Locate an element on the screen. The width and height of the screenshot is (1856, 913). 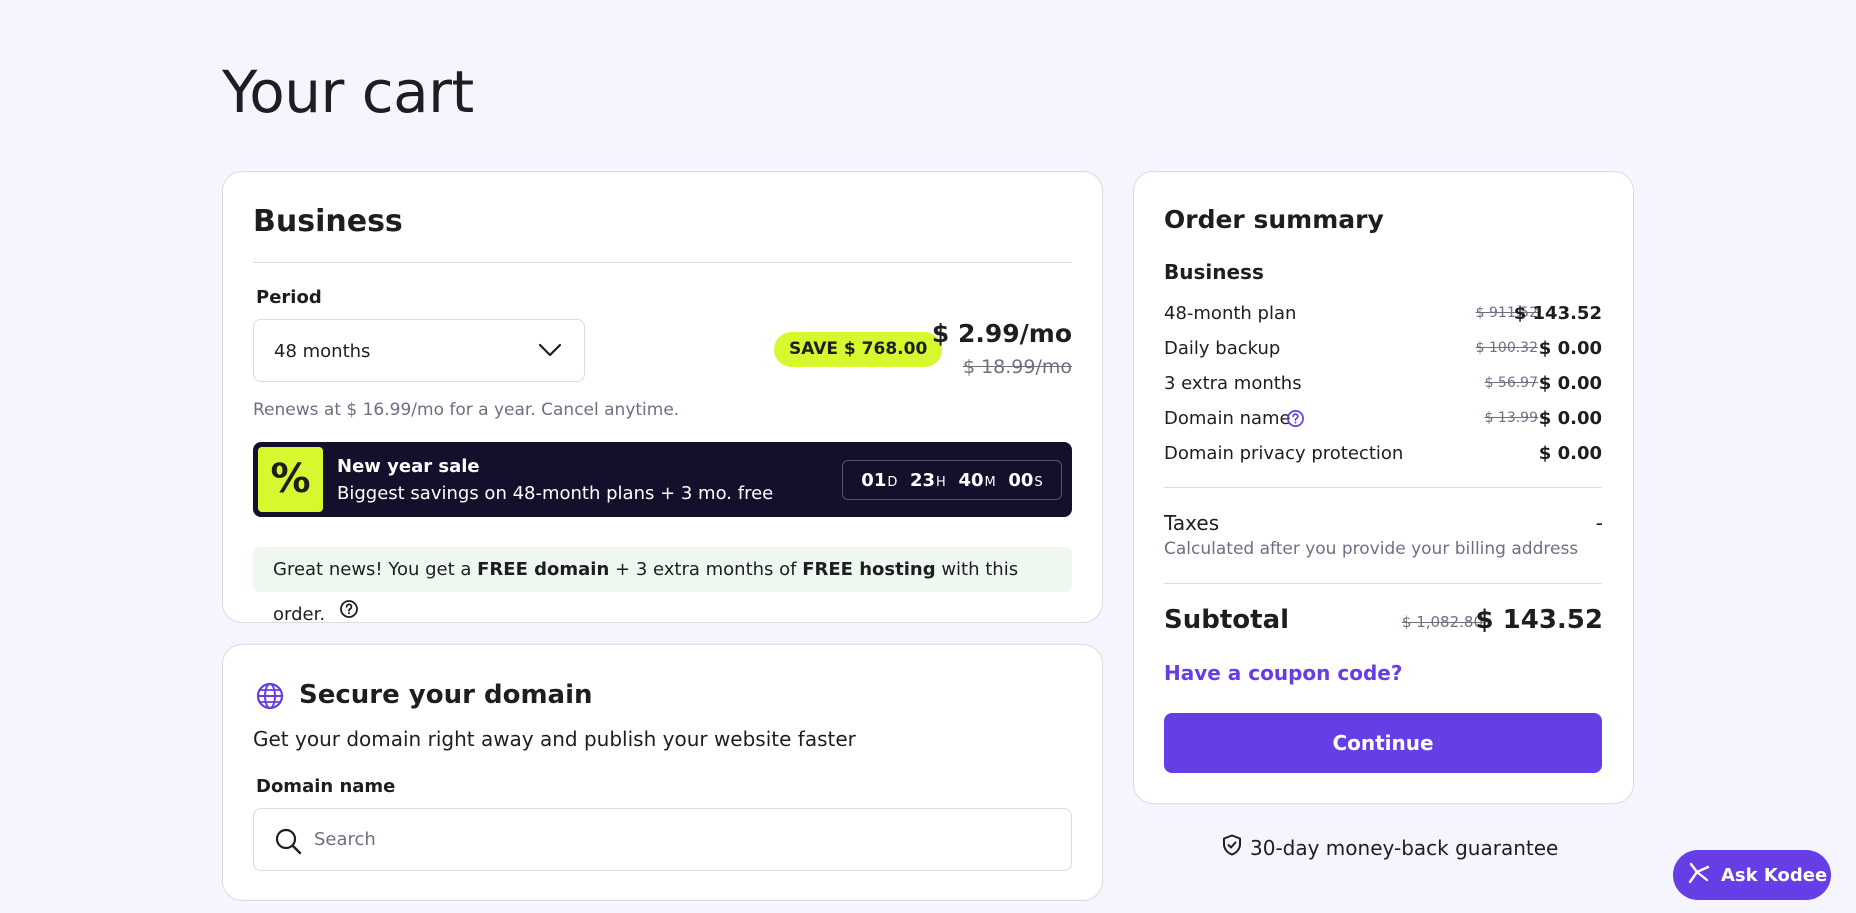
line-item-domain: Domain name $ 13.99 $ 0.00 is located at coordinates (1383, 420).